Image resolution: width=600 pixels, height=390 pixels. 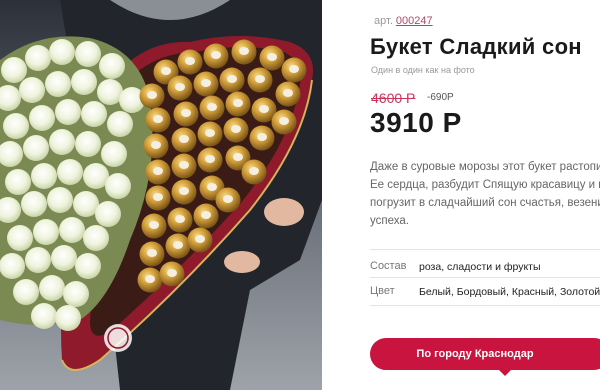 I want to click on attr-label-color: Цвет, so click(x=382, y=291).